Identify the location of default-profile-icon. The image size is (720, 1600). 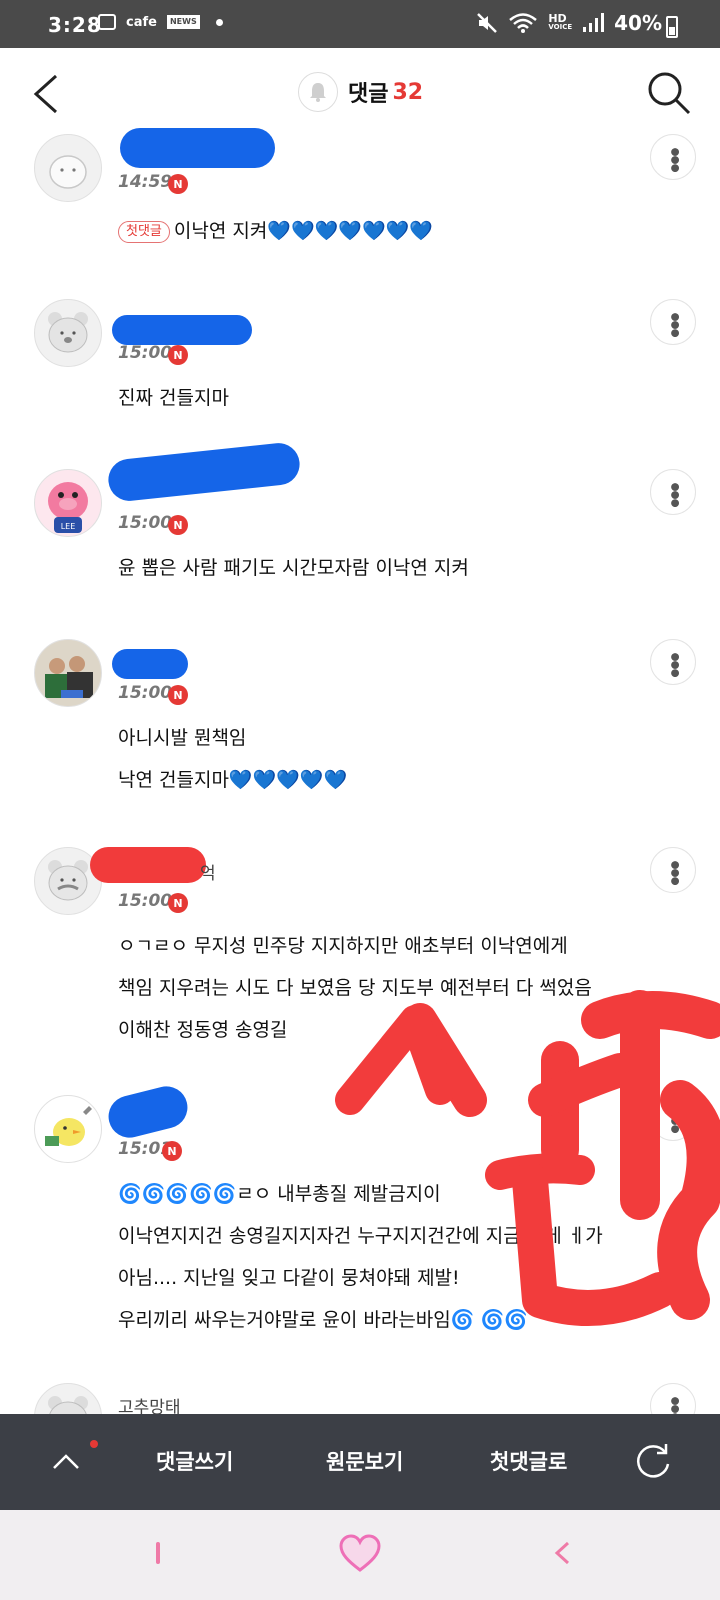
(68, 172).